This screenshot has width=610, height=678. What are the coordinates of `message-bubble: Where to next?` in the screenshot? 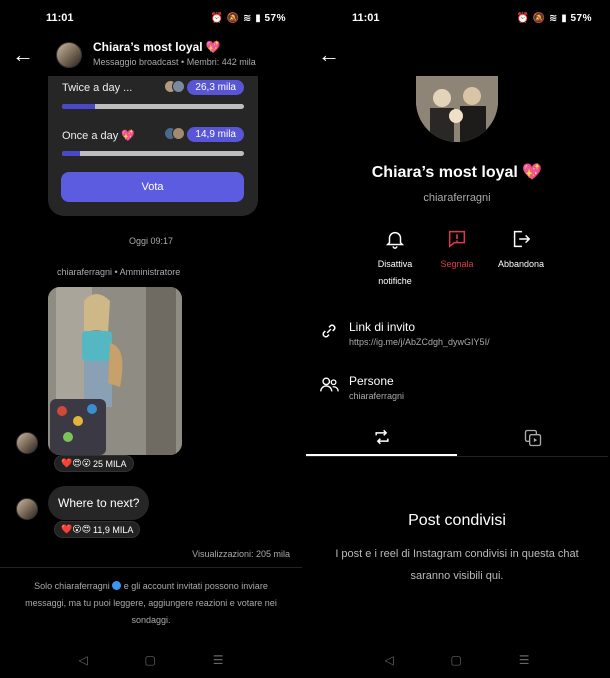 It's located at (99, 503).